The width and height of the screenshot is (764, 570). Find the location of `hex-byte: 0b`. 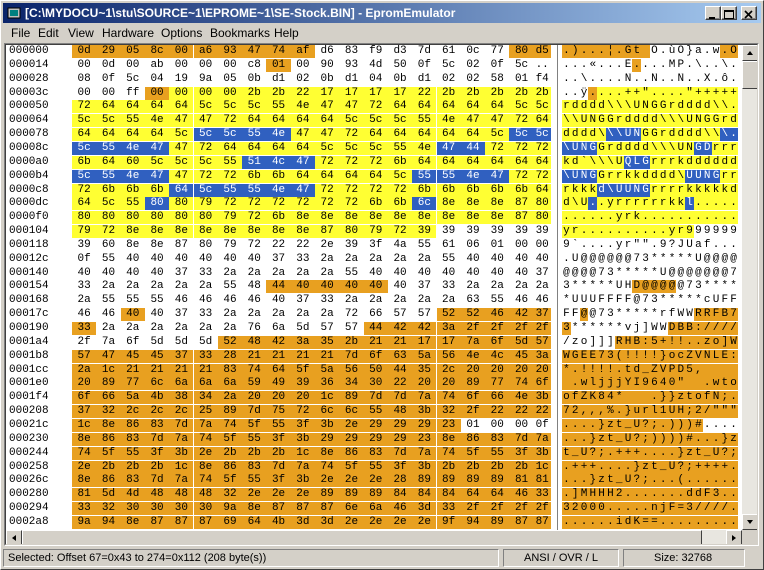

hex-byte: 0b is located at coordinates (327, 79).